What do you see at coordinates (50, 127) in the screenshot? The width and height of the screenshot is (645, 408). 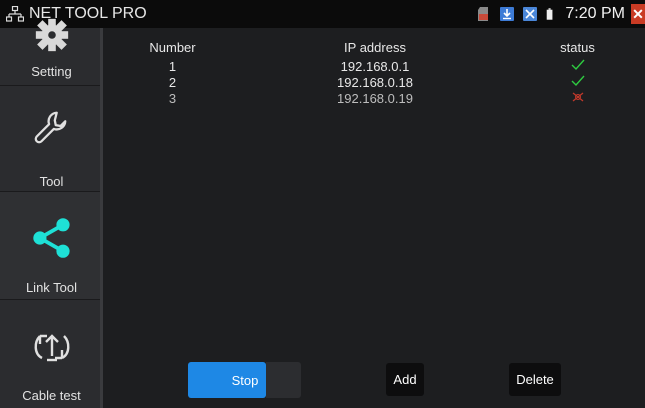 I see `wrench-icon` at bounding box center [50, 127].